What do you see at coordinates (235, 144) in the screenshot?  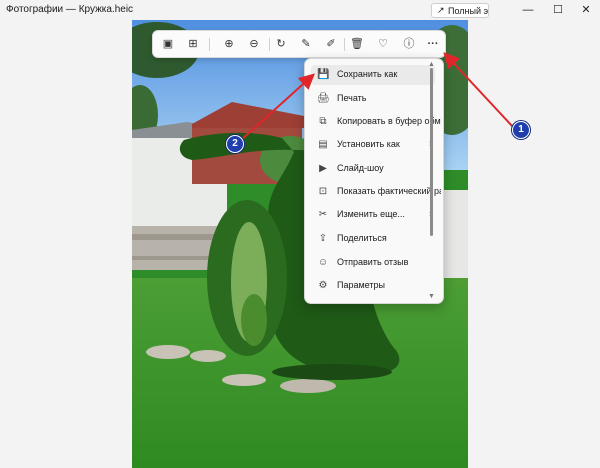 I see `callout-badge-2: 2` at bounding box center [235, 144].